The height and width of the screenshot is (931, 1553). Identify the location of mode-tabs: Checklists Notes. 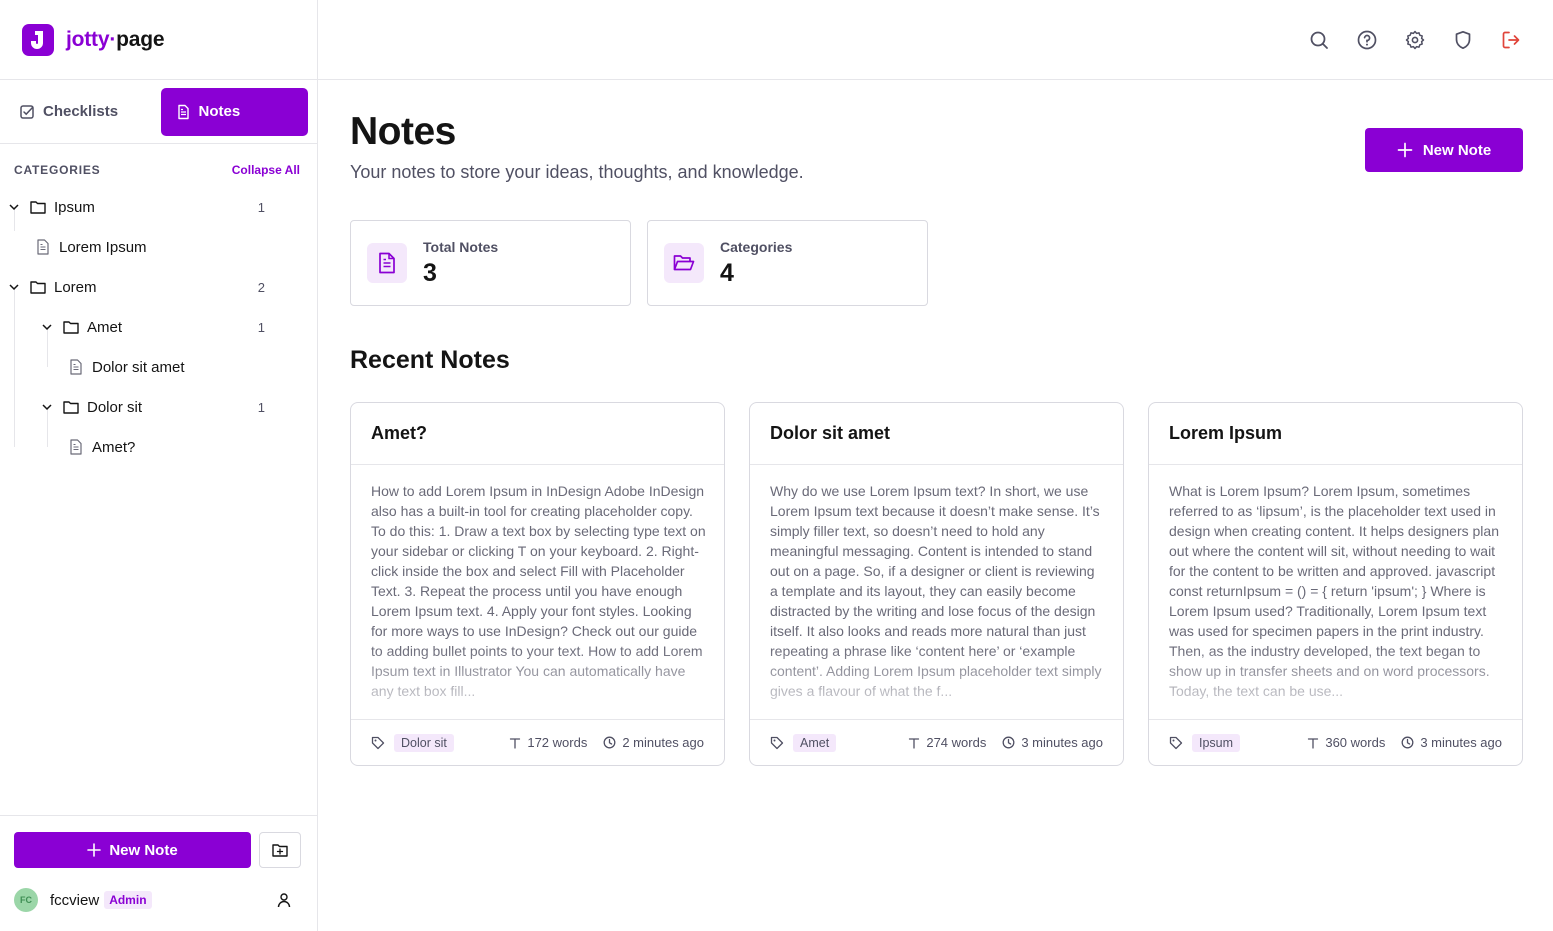
(158, 112).